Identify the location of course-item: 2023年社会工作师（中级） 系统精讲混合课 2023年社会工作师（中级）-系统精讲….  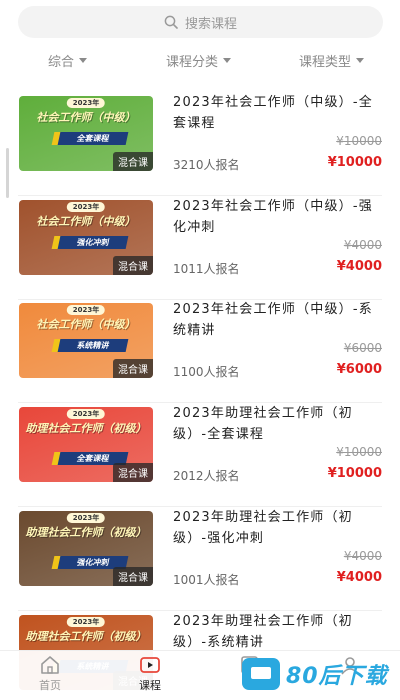
(200, 351).